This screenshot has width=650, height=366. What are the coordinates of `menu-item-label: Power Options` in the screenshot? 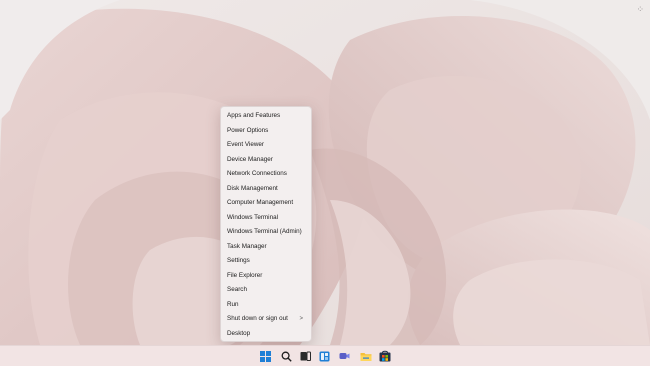 It's located at (248, 130).